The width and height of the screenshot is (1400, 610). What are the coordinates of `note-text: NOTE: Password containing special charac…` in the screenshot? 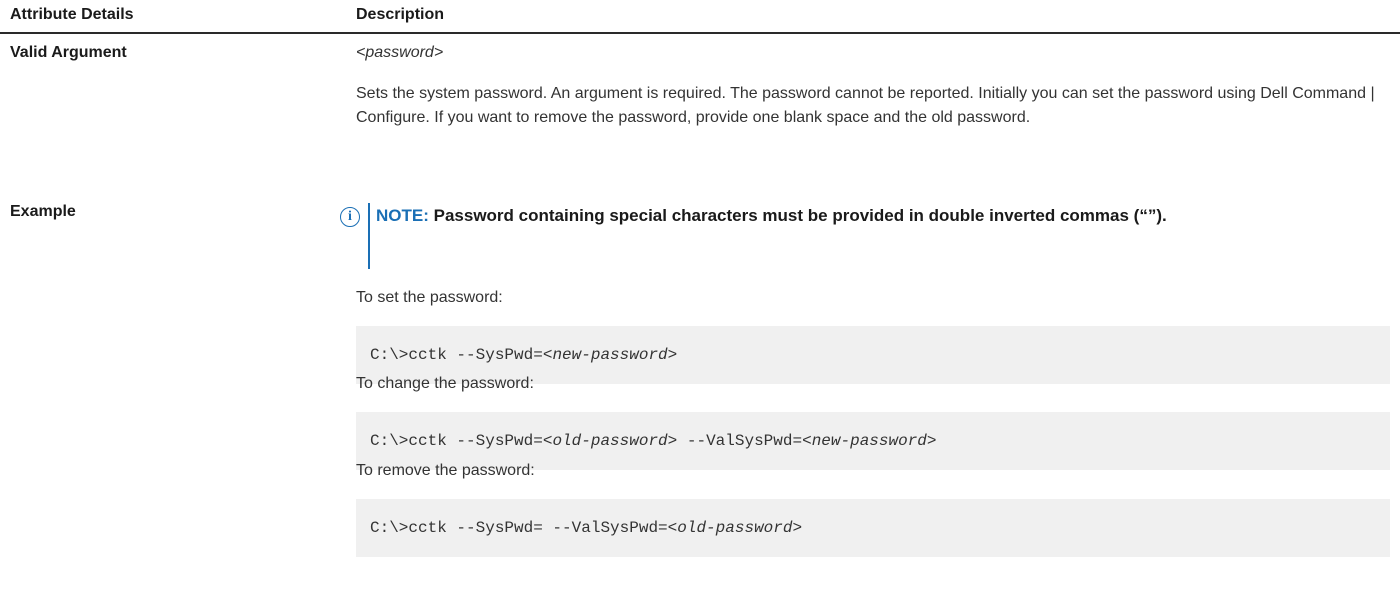 It's located at (876, 215).